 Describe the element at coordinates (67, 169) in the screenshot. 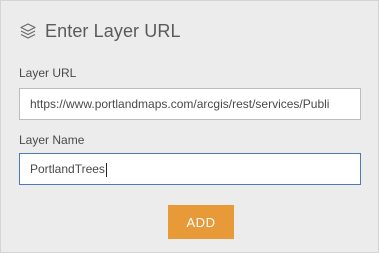

I see `layer-name-value: PortlandTrees` at that location.